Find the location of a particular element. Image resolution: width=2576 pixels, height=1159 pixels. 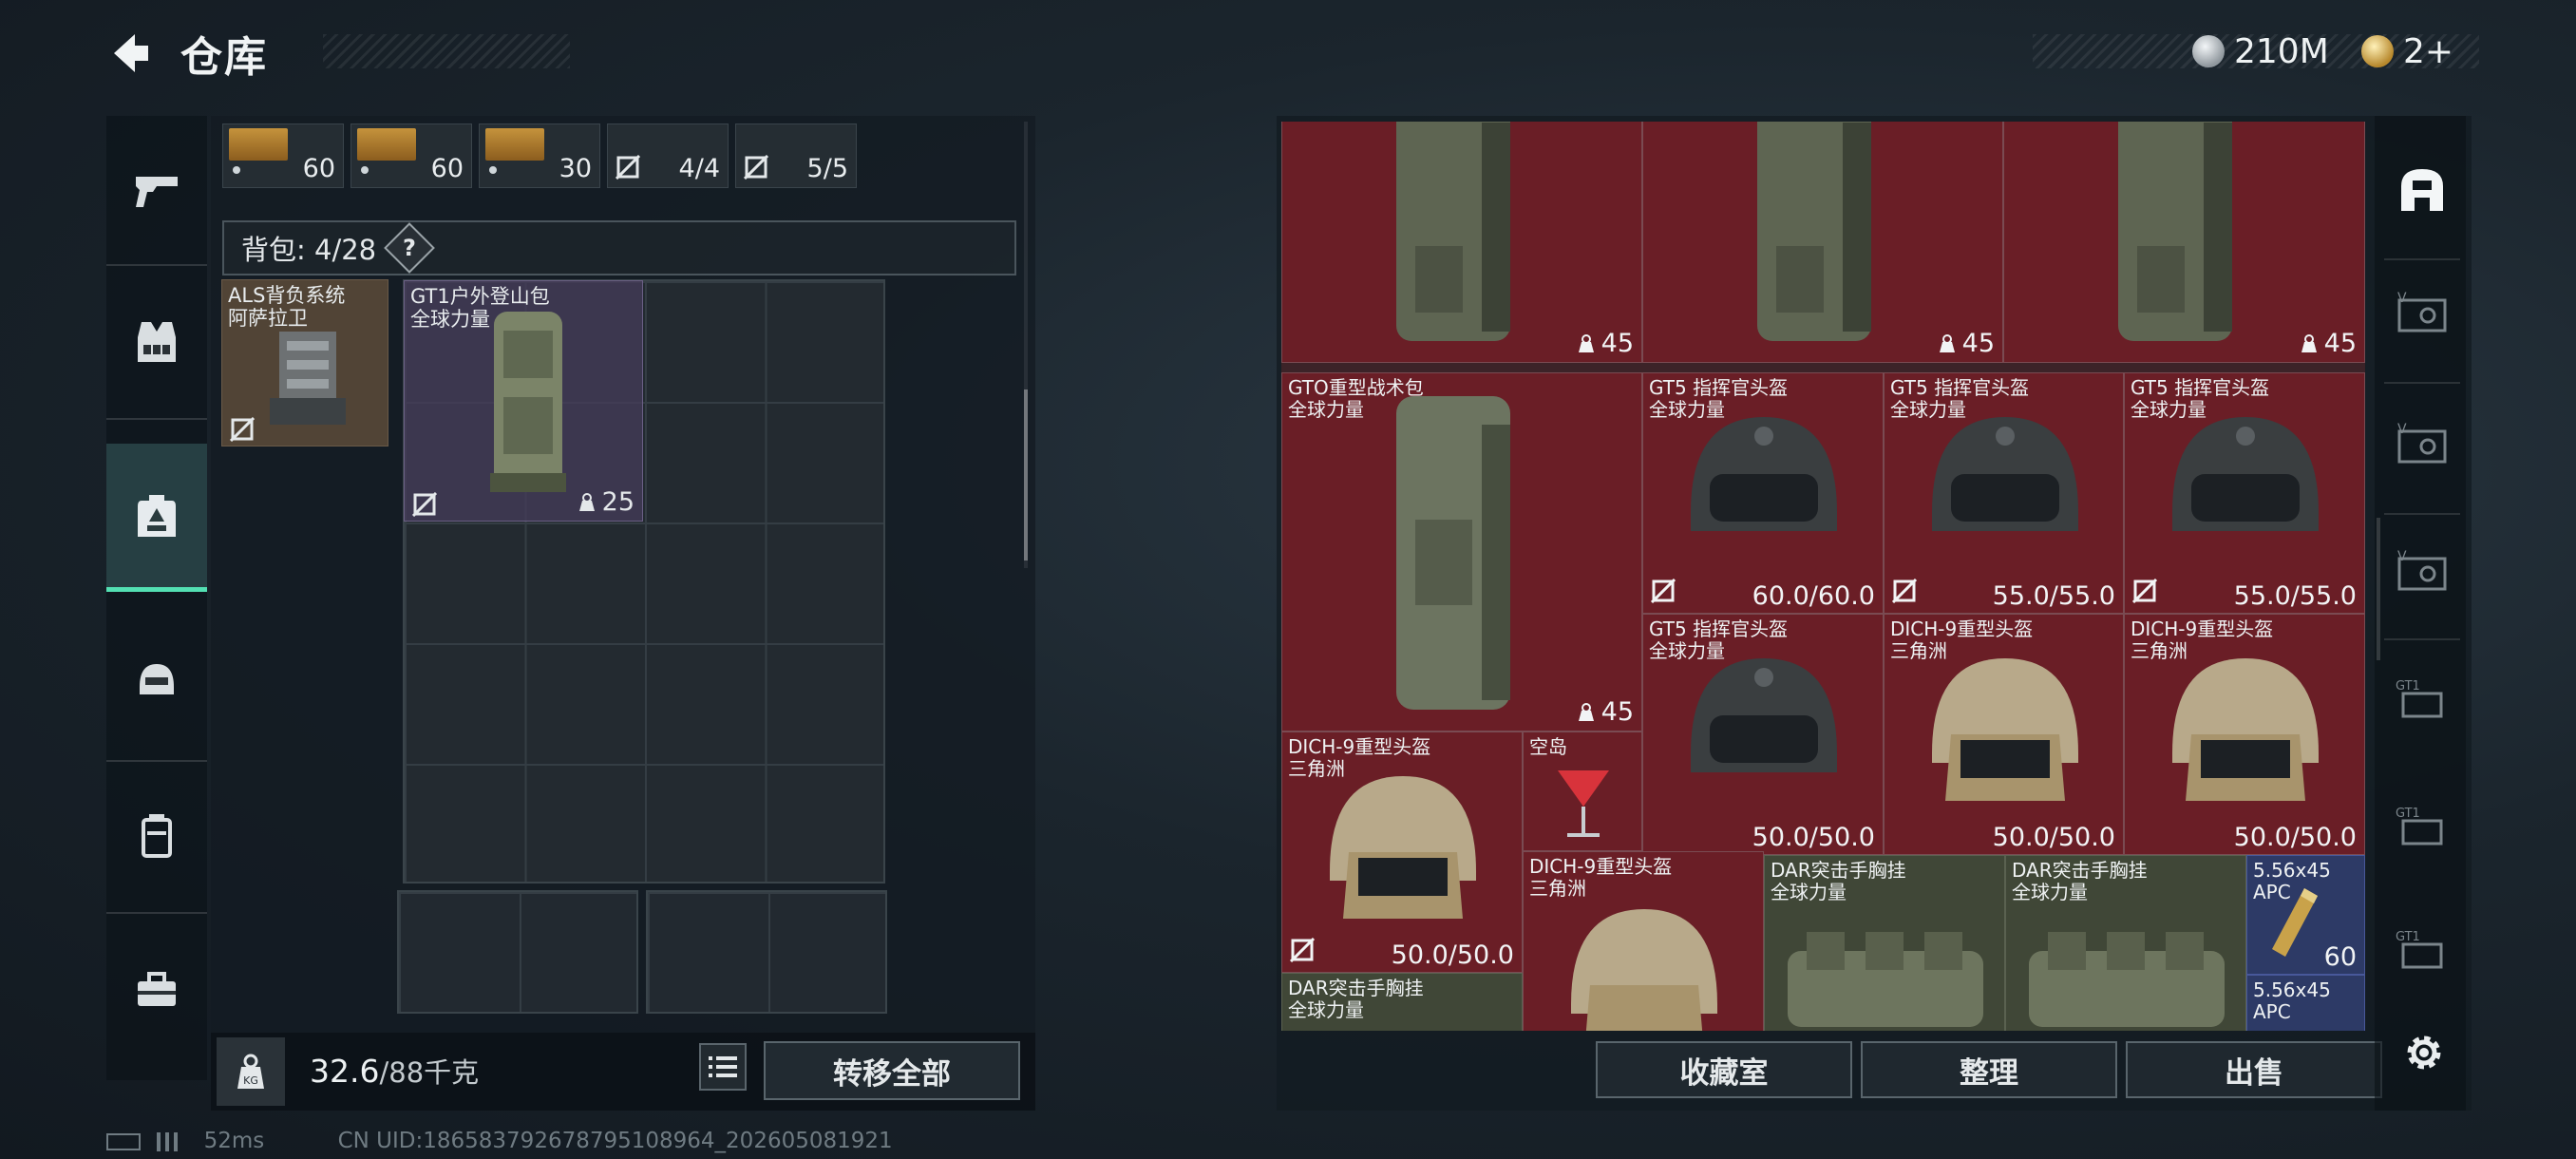

nav-item-backpack is located at coordinates (156, 518).